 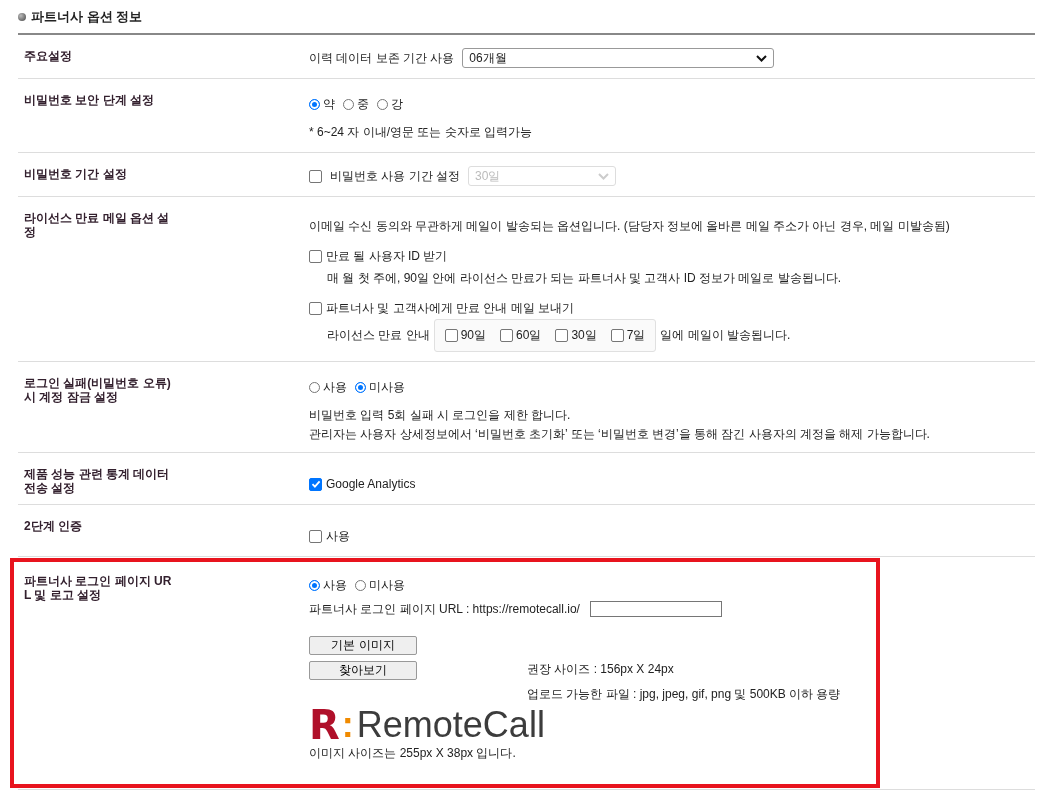 I want to click on radio-label: 약, so click(x=329, y=104).